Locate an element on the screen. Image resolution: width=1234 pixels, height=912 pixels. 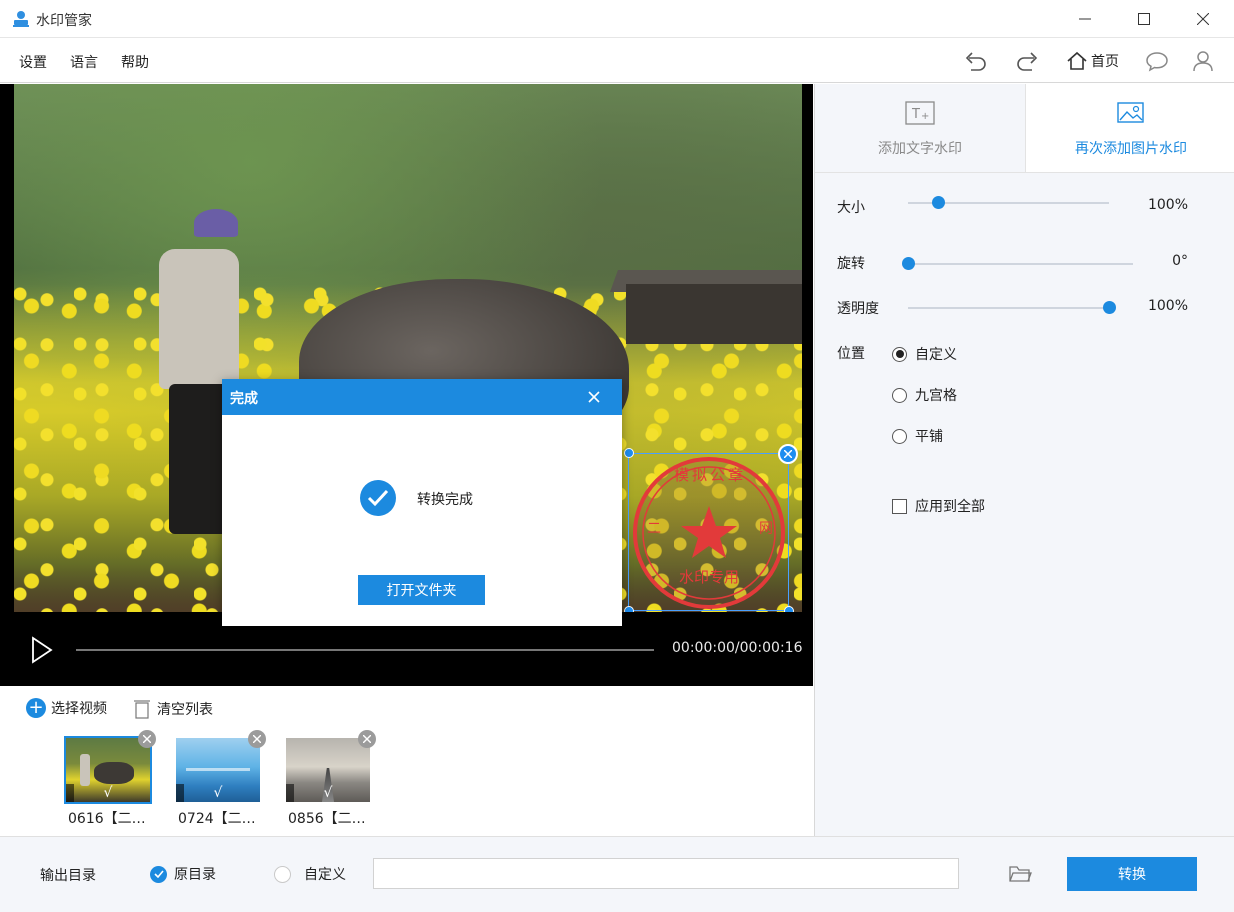
size-slider-thumb is located at coordinates (939, 202).